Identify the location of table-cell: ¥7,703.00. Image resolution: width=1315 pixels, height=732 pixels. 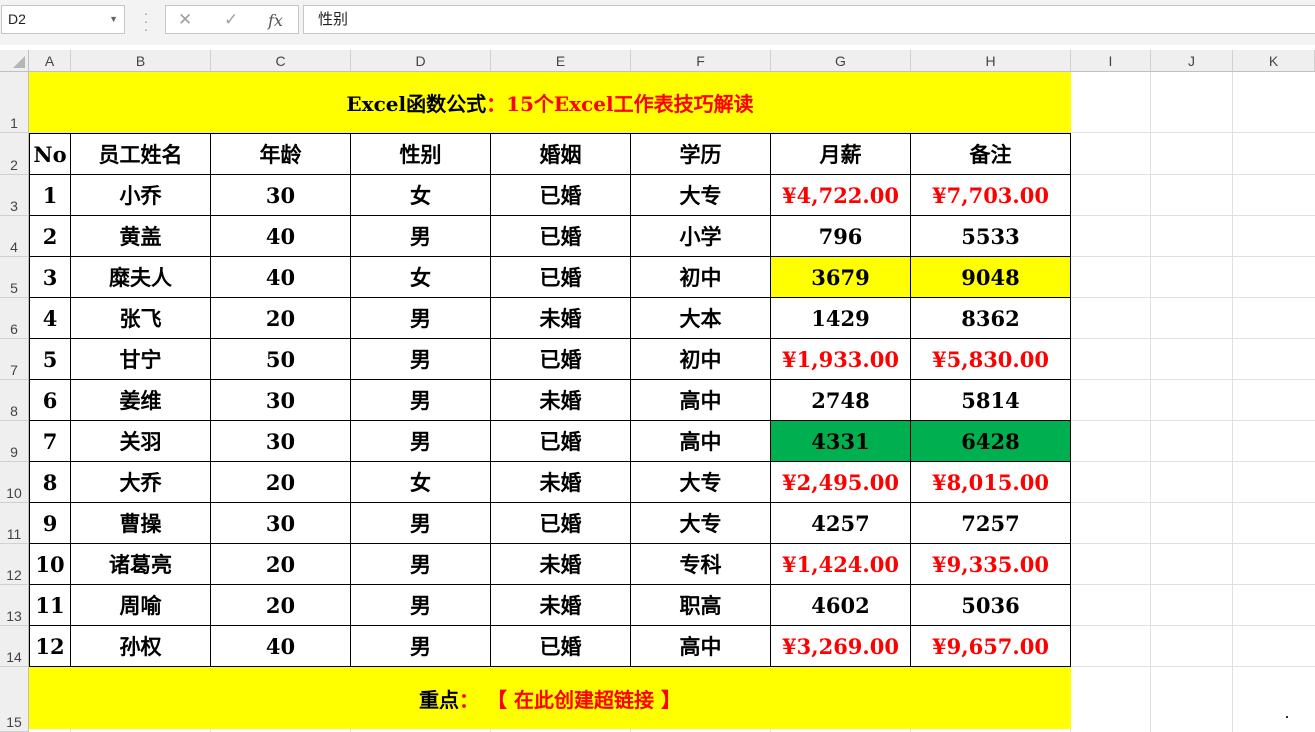
(991, 195).